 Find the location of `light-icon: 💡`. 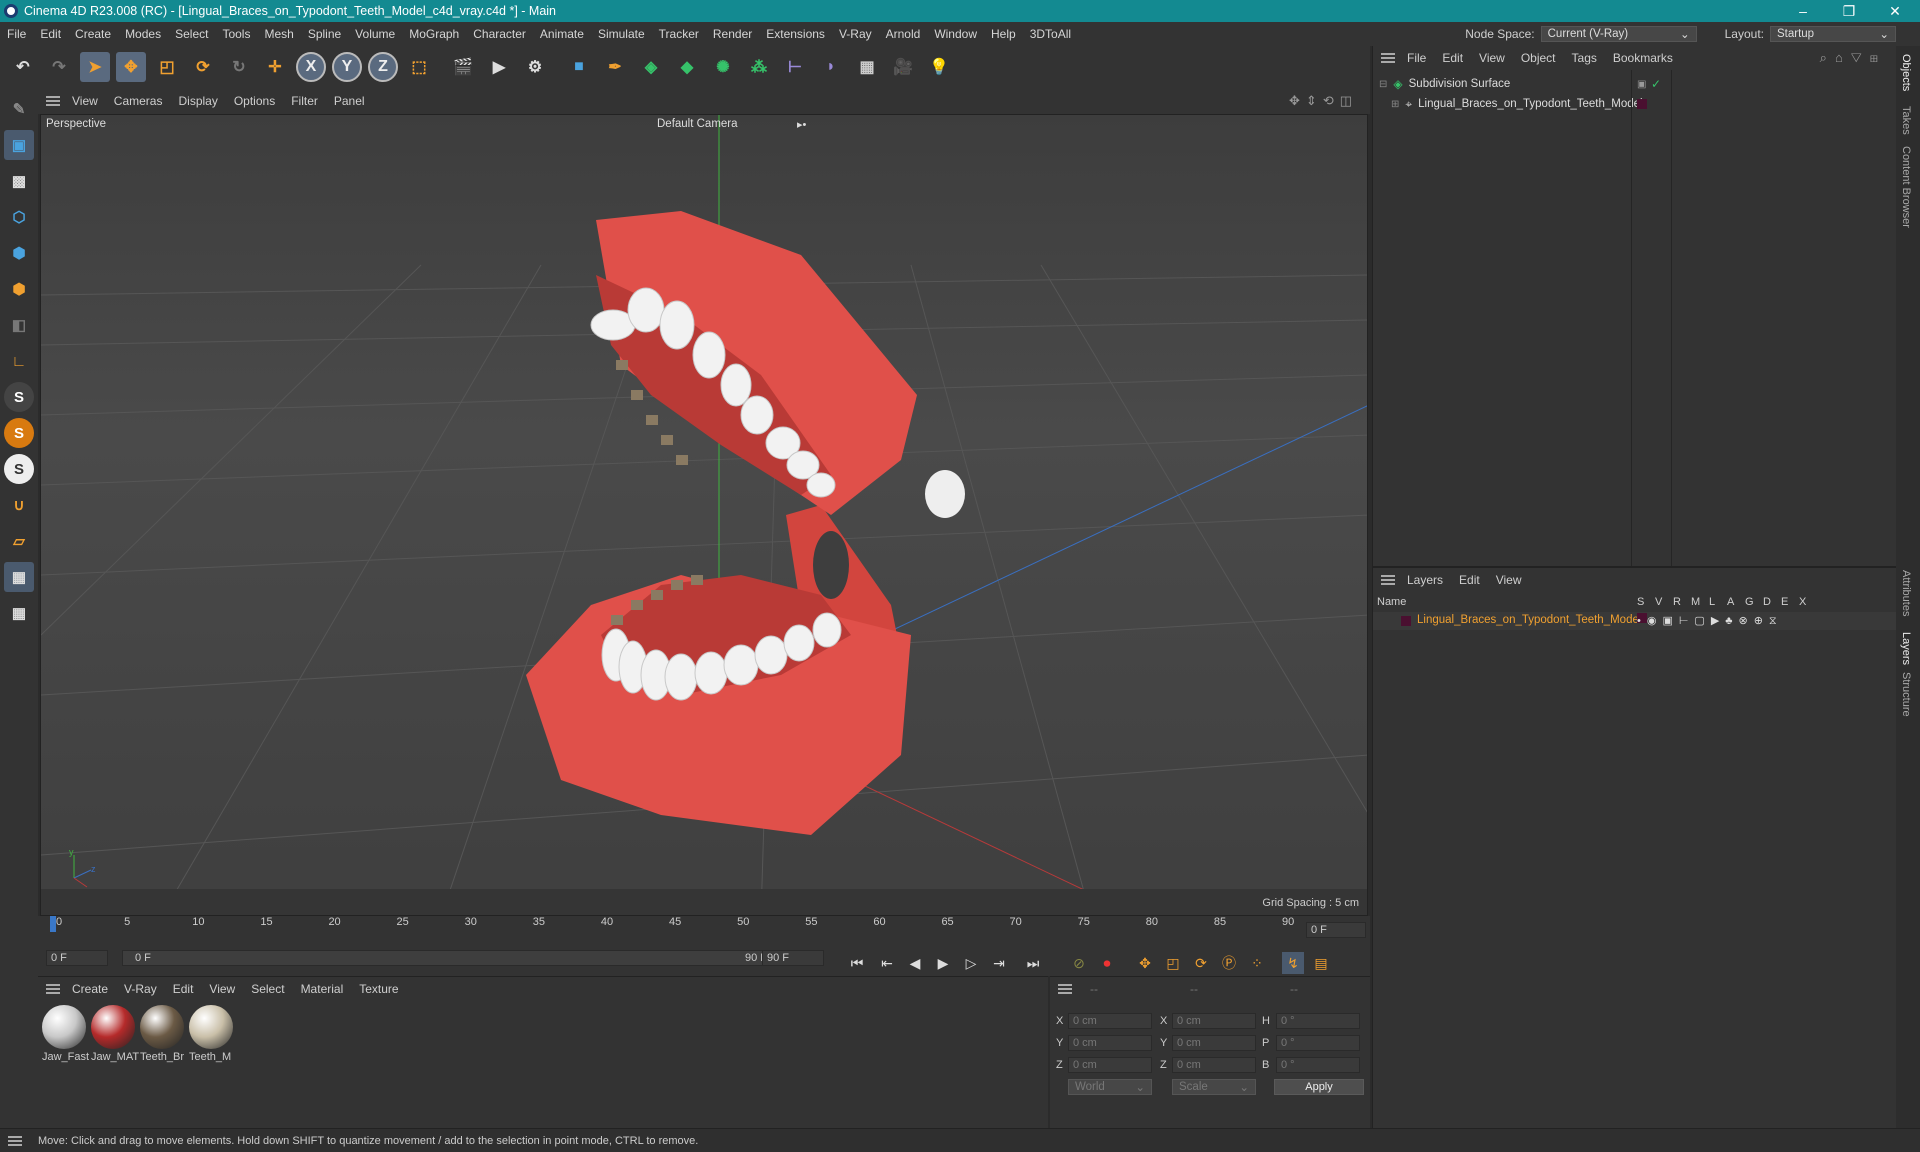

light-icon: 💡 is located at coordinates (939, 67).